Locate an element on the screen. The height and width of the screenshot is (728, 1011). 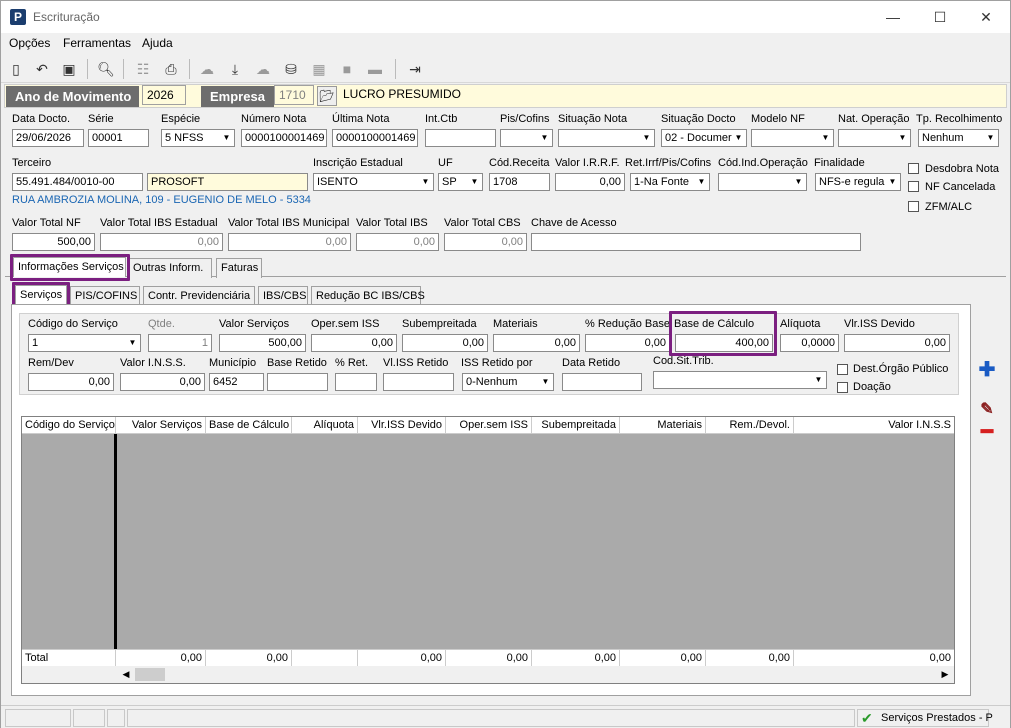
minimize-button: — is located at coordinates (893, 17).